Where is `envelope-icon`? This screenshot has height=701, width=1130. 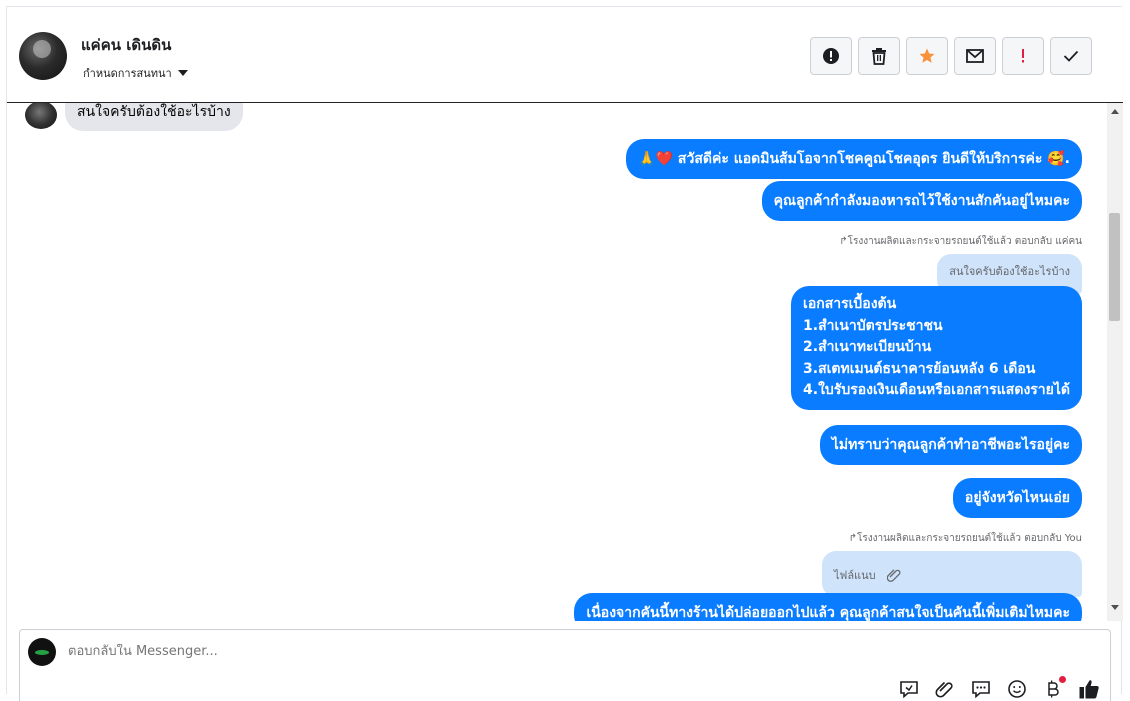 envelope-icon is located at coordinates (975, 56).